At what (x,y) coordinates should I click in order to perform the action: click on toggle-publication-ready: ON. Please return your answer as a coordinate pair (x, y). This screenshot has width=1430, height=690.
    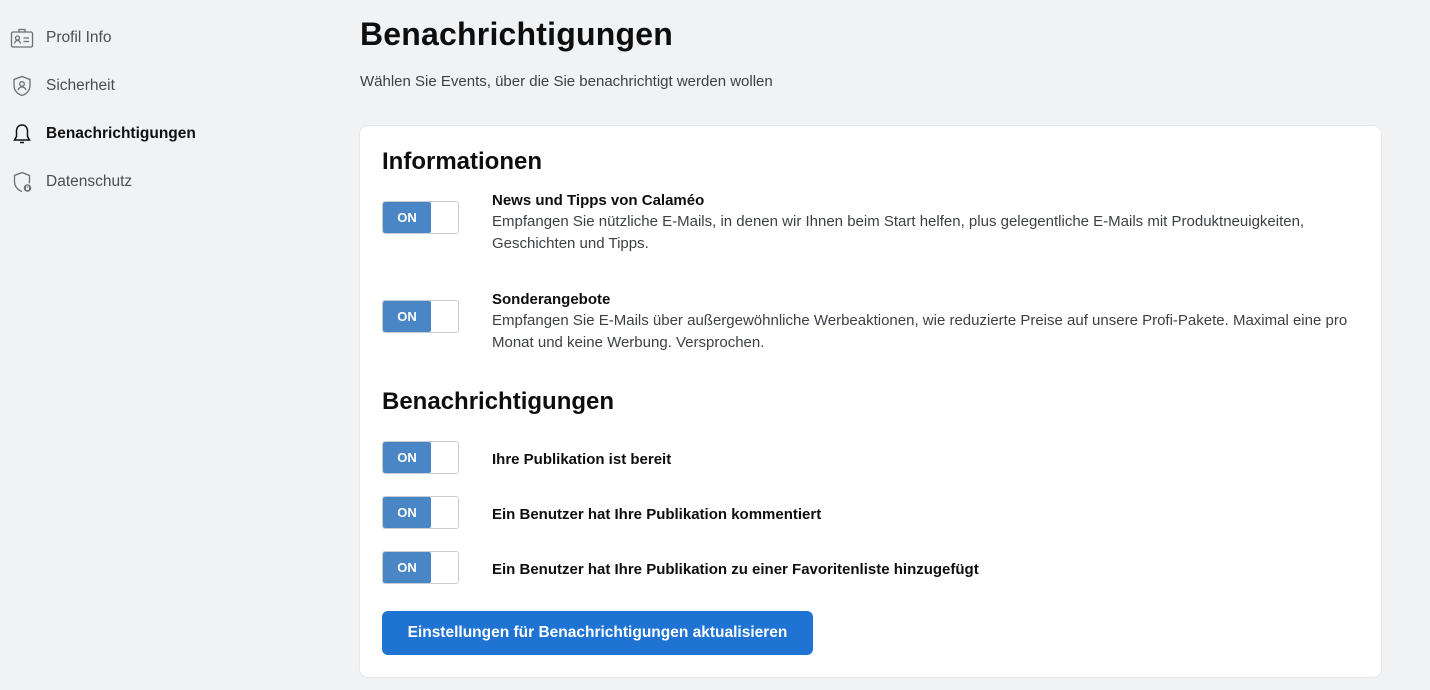
    Looking at the image, I should click on (420, 457).